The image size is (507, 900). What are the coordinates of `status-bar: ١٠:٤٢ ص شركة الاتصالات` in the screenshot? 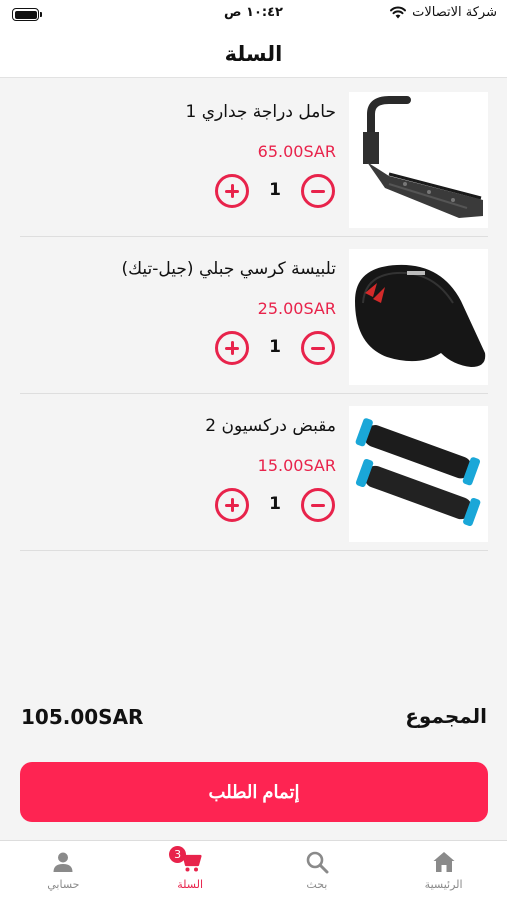 It's located at (253, 15).